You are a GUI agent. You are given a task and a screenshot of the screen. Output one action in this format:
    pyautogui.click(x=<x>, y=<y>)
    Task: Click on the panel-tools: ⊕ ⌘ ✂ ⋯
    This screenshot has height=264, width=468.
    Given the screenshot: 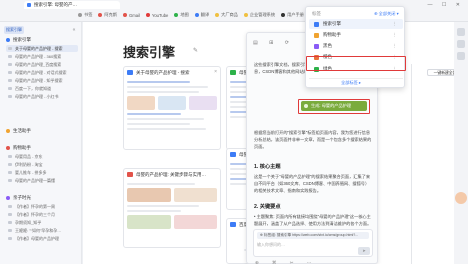 What is the action you would take?
    pyautogui.click(x=286, y=262)
    